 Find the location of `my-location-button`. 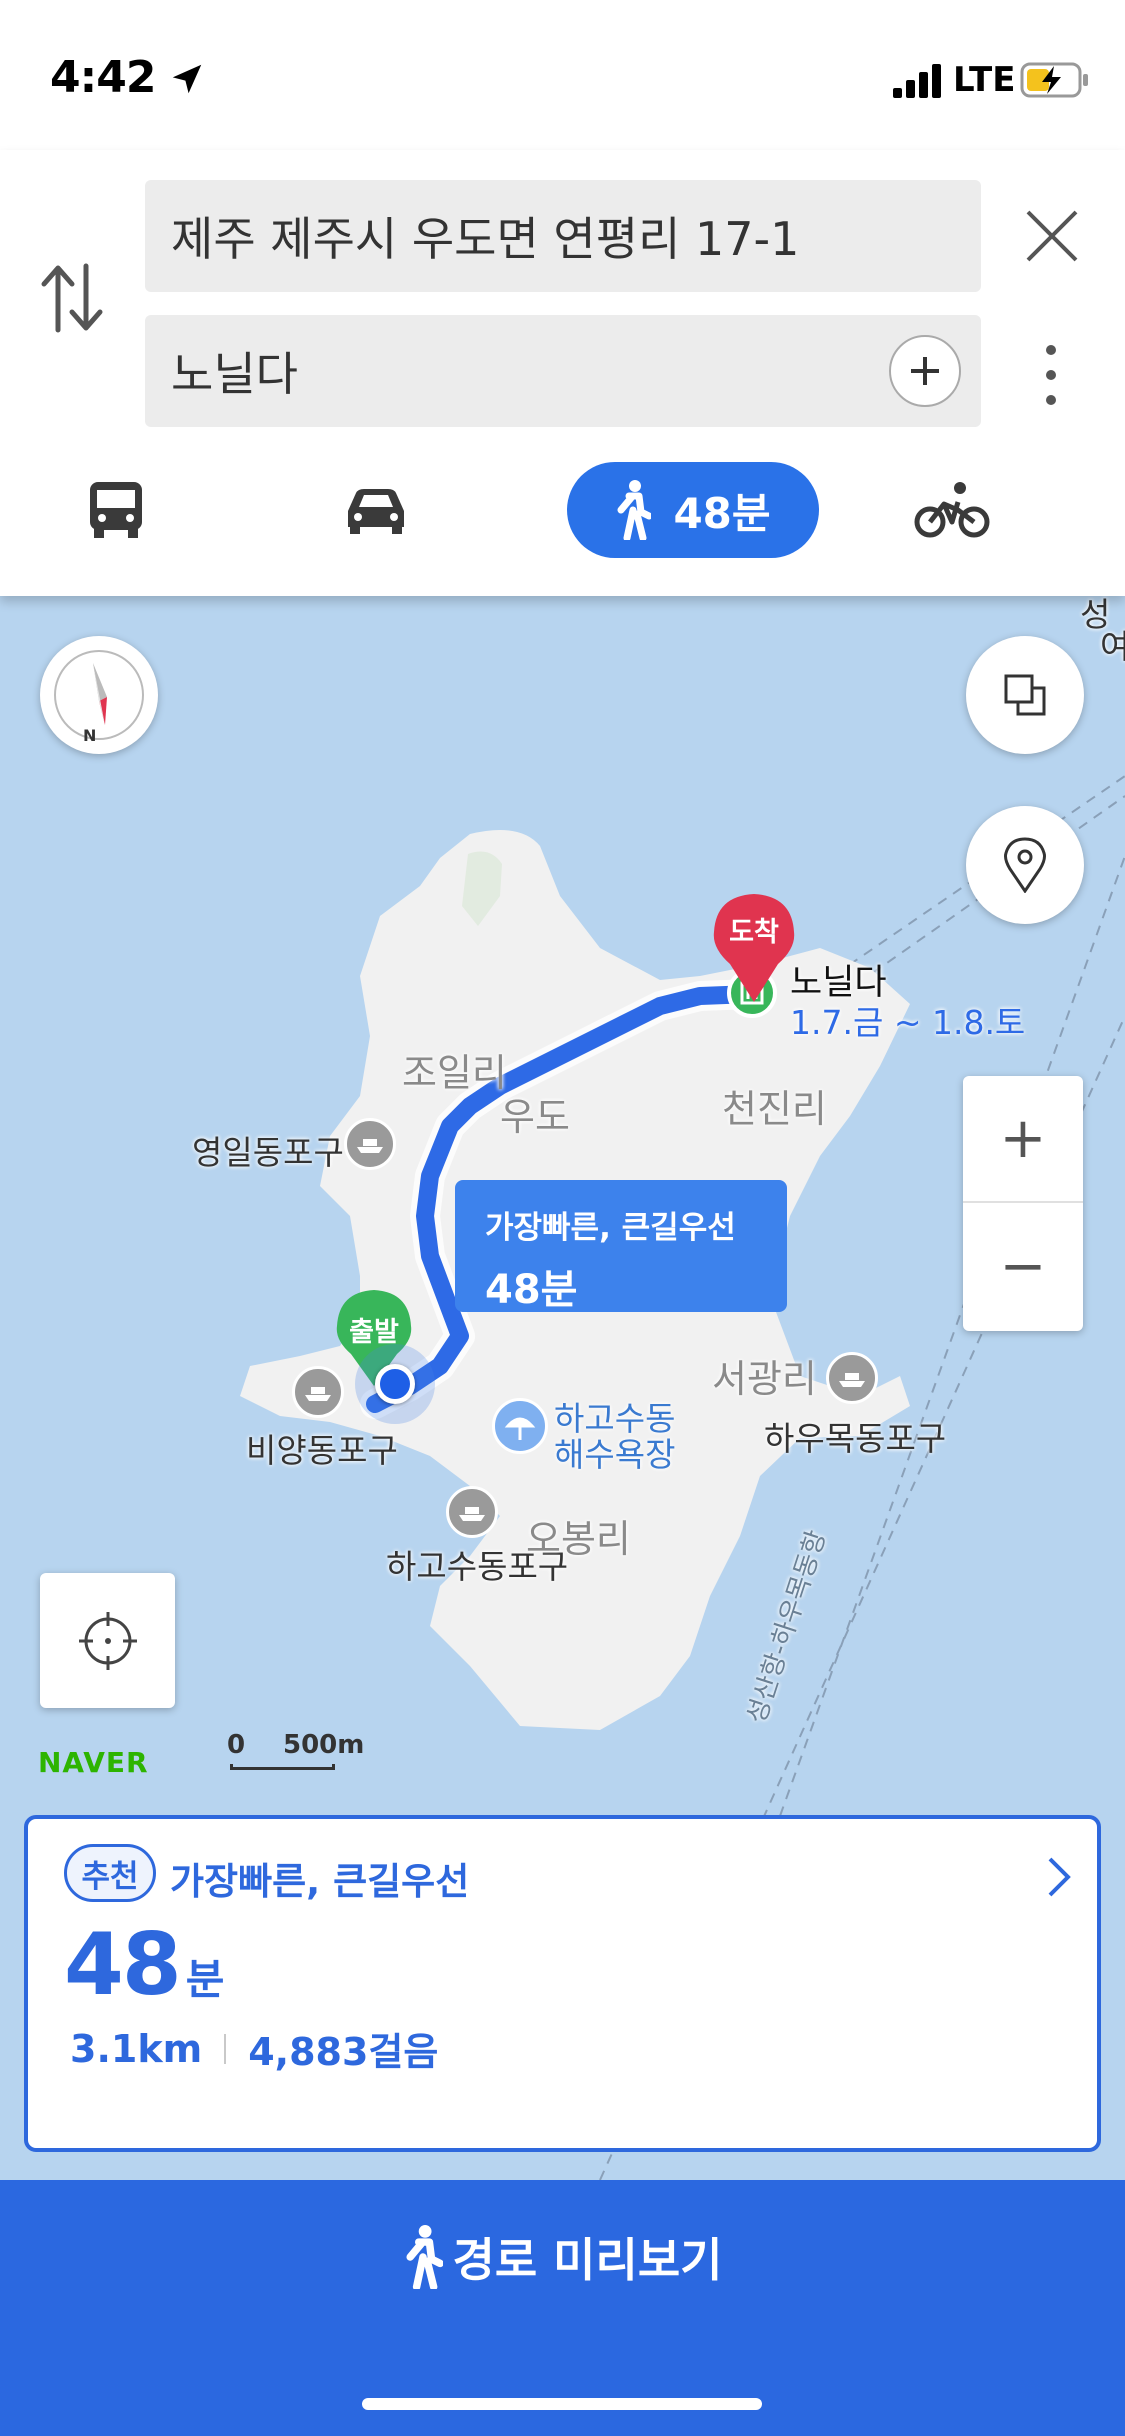

my-location-button is located at coordinates (107, 1640).